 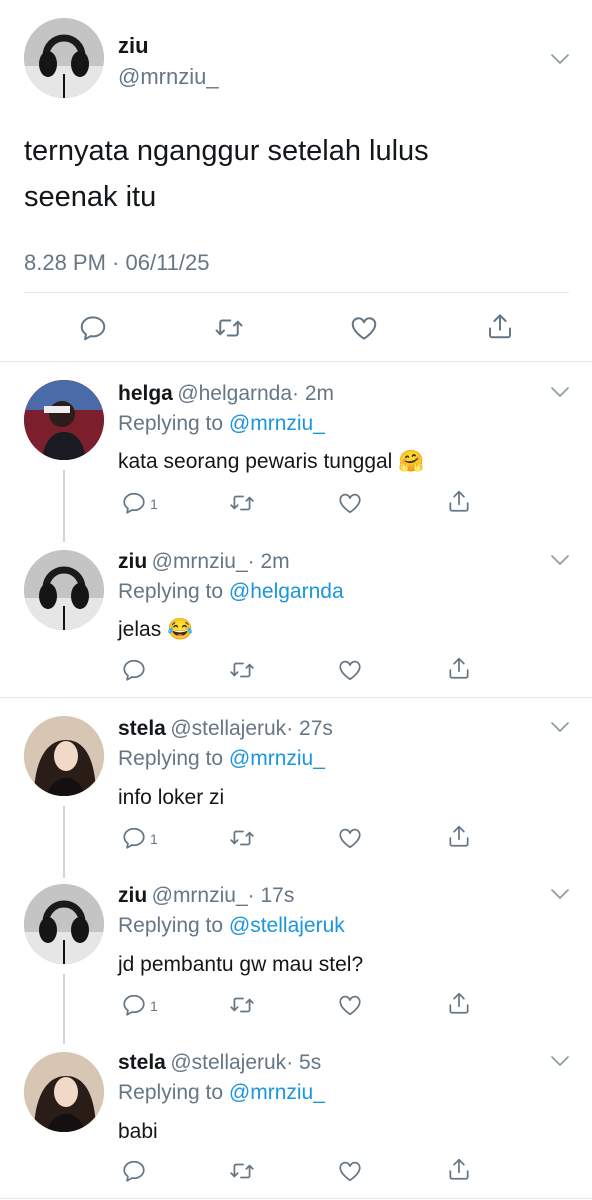 I want to click on reply-text: jd pembantu gw mau stel?, so click(x=240, y=965).